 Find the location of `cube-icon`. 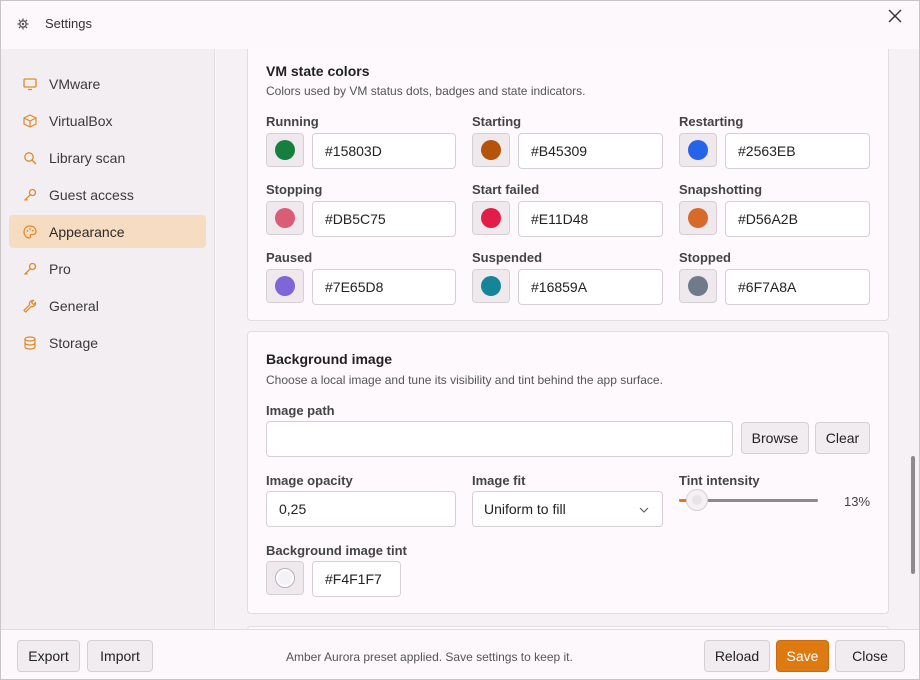

cube-icon is located at coordinates (30, 120).